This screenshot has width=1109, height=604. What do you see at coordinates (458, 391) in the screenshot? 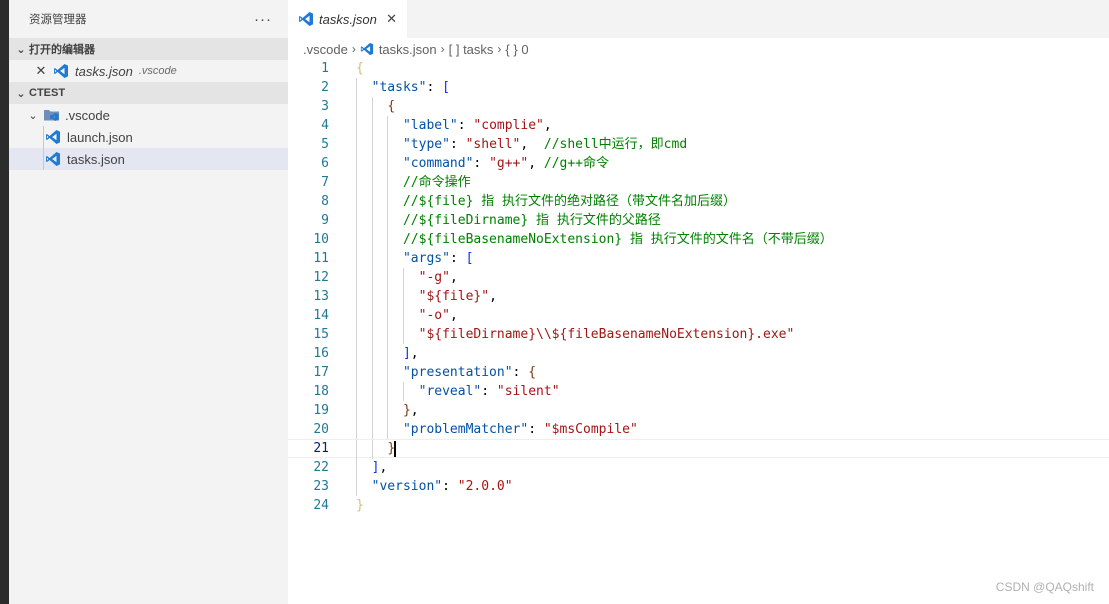
I see `code-text: "reveal": "silent"` at bounding box center [458, 391].